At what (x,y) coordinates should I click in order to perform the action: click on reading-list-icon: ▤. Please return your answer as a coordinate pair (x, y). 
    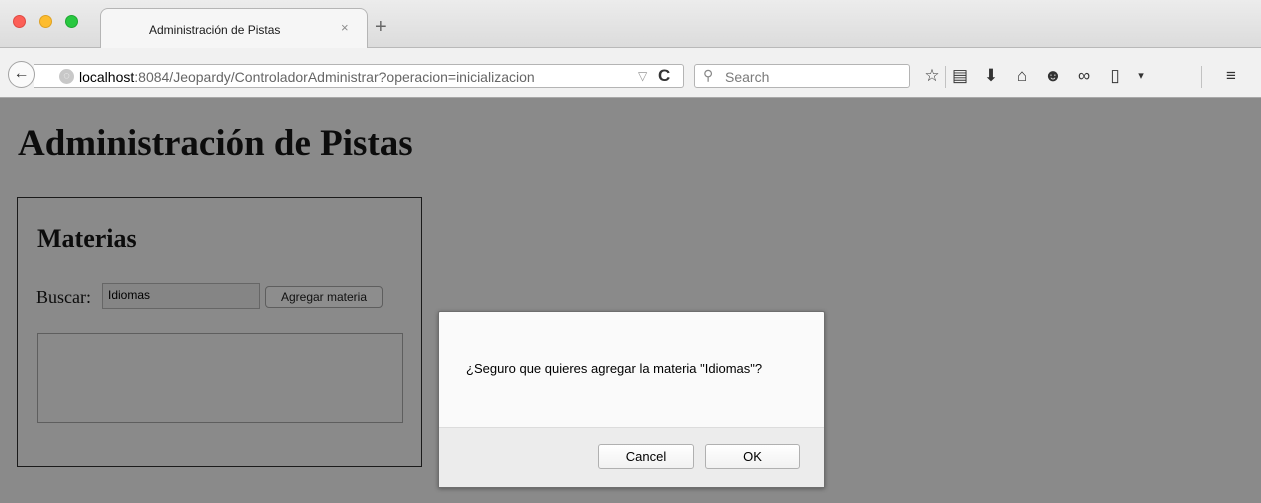
    Looking at the image, I should click on (960, 76).